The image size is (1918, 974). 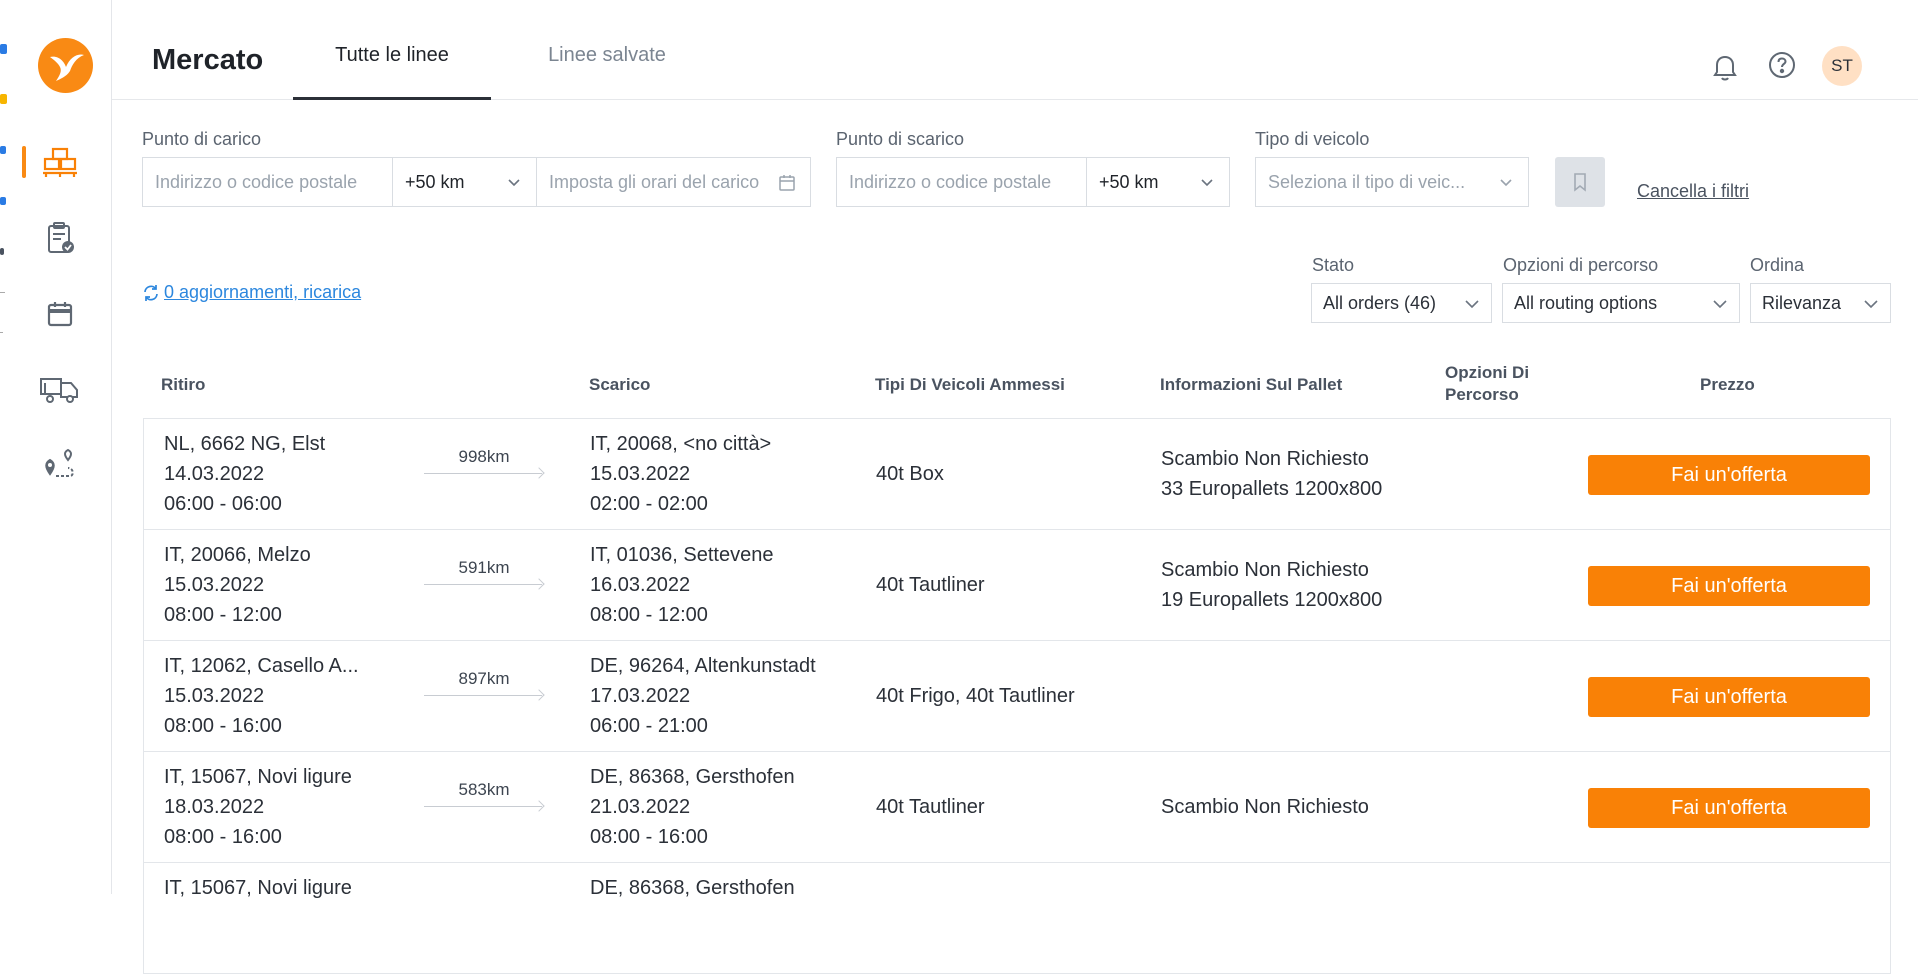 I want to click on pickup-time-input: Imposta gli orari del carico, so click(x=673, y=182).